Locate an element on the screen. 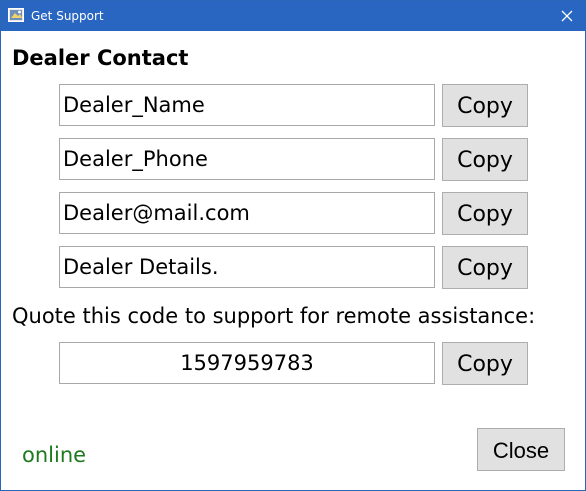 This screenshot has height=491, width=586. support-code-field: 1597959783 is located at coordinates (247, 363).